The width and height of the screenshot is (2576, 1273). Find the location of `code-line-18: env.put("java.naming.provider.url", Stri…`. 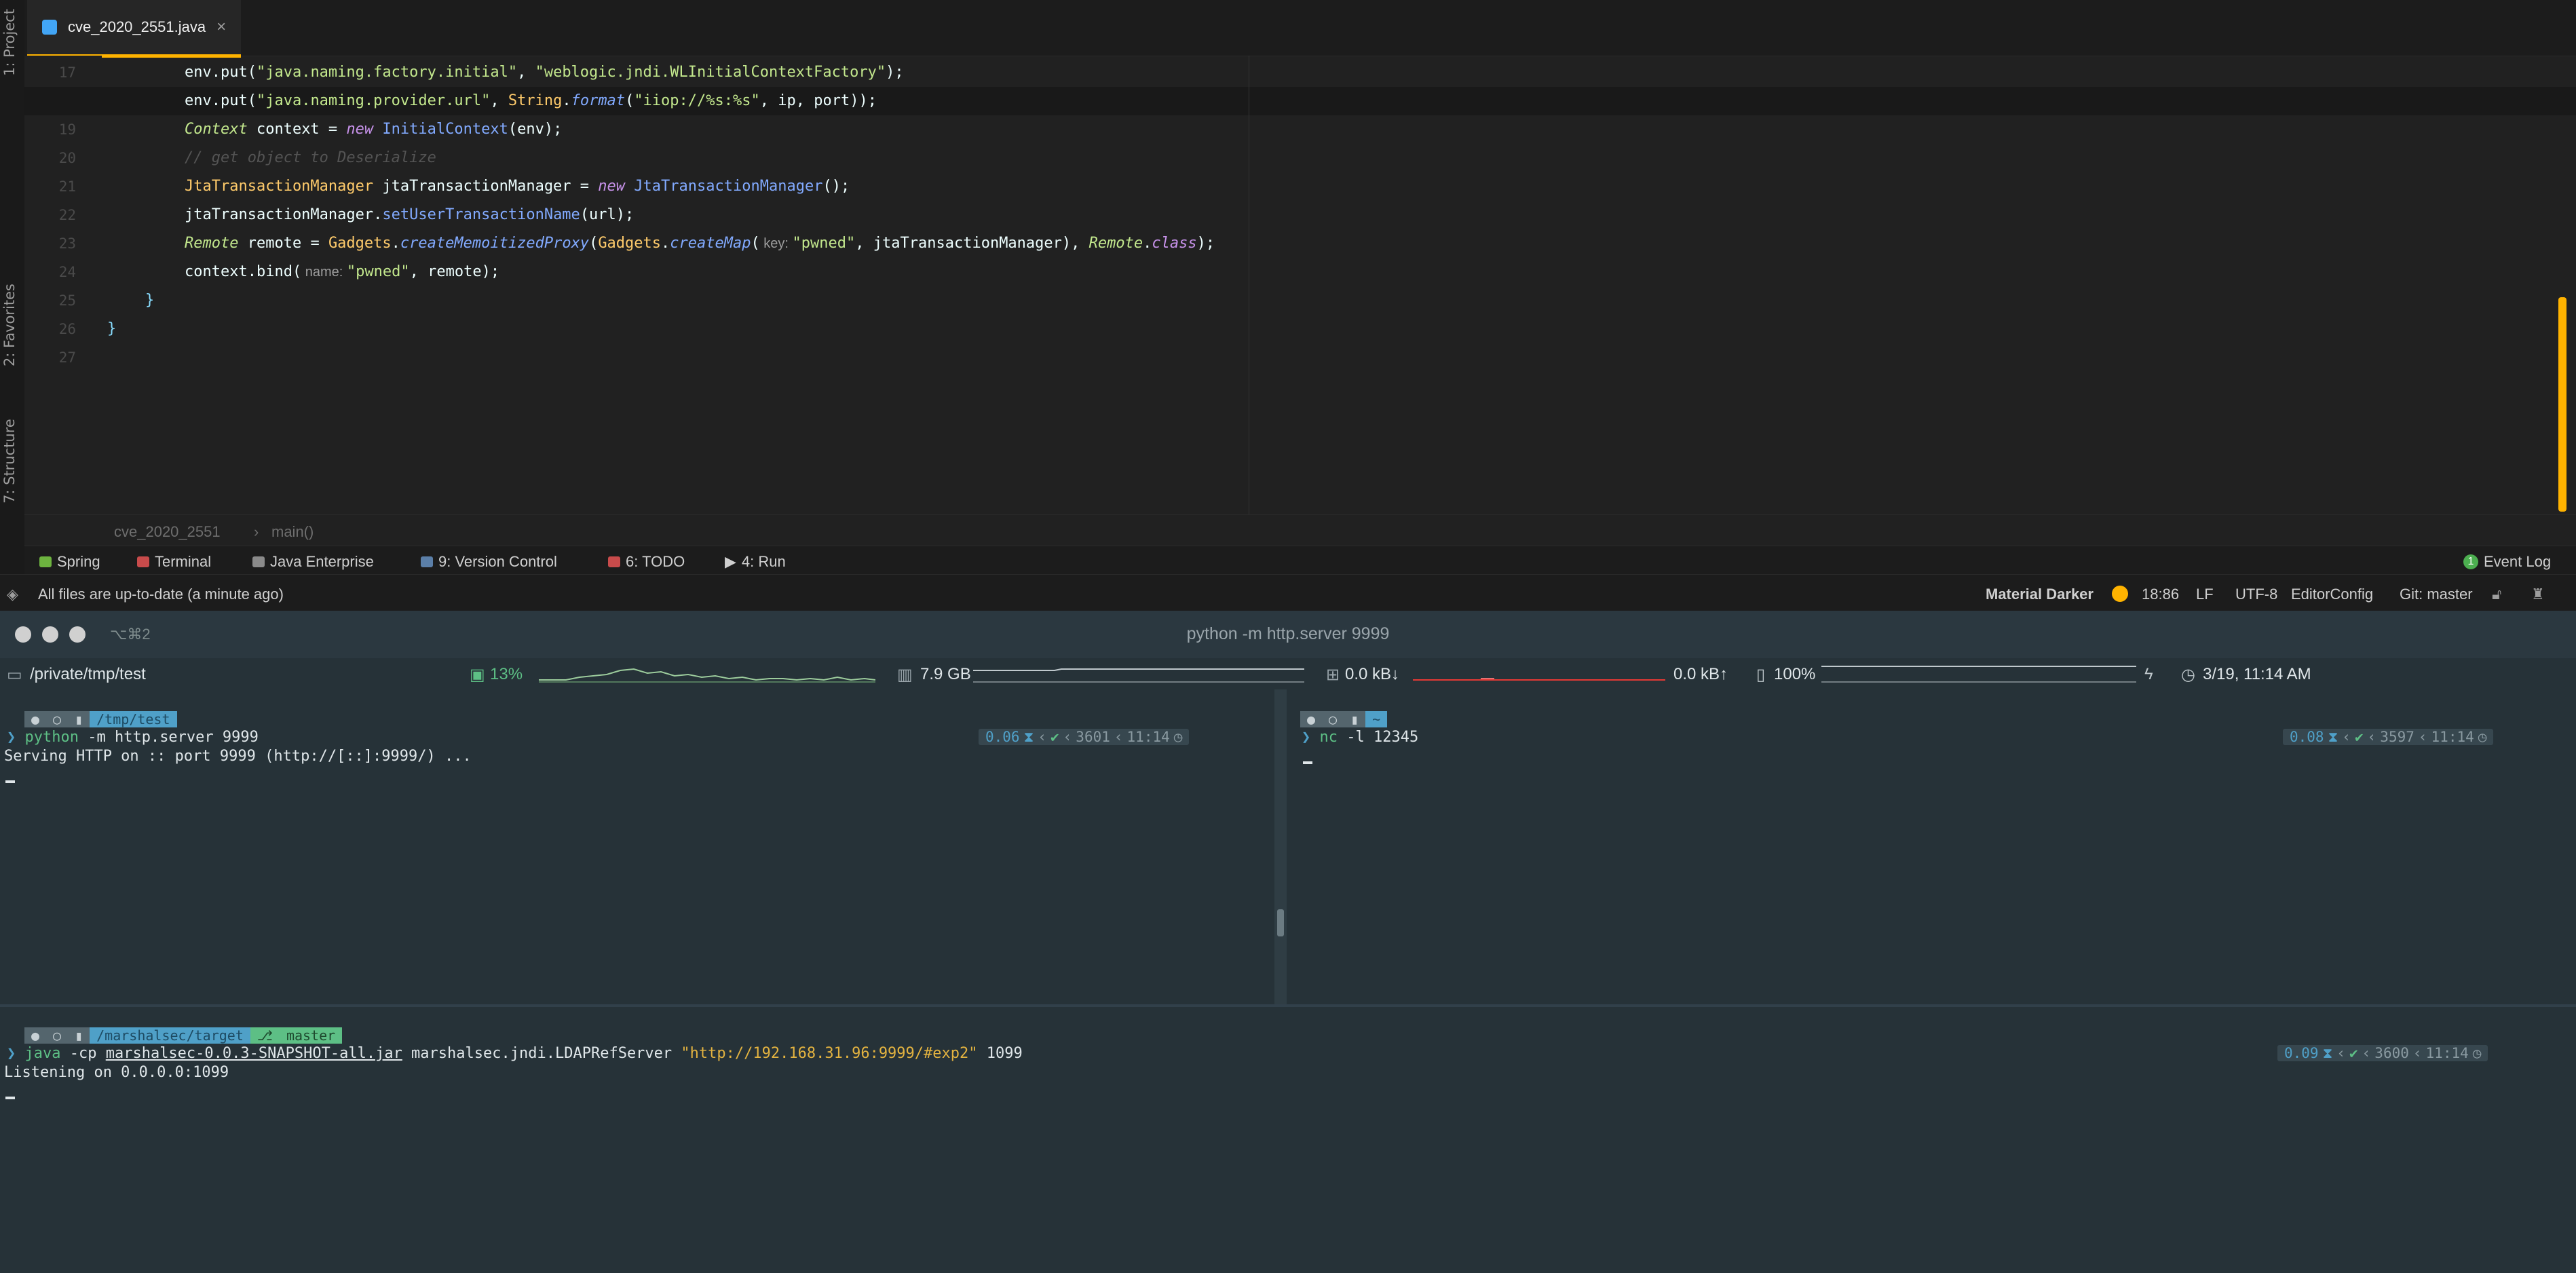

code-line-18: env.put("java.naming.provider.url", Stri… is located at coordinates (1300, 101).